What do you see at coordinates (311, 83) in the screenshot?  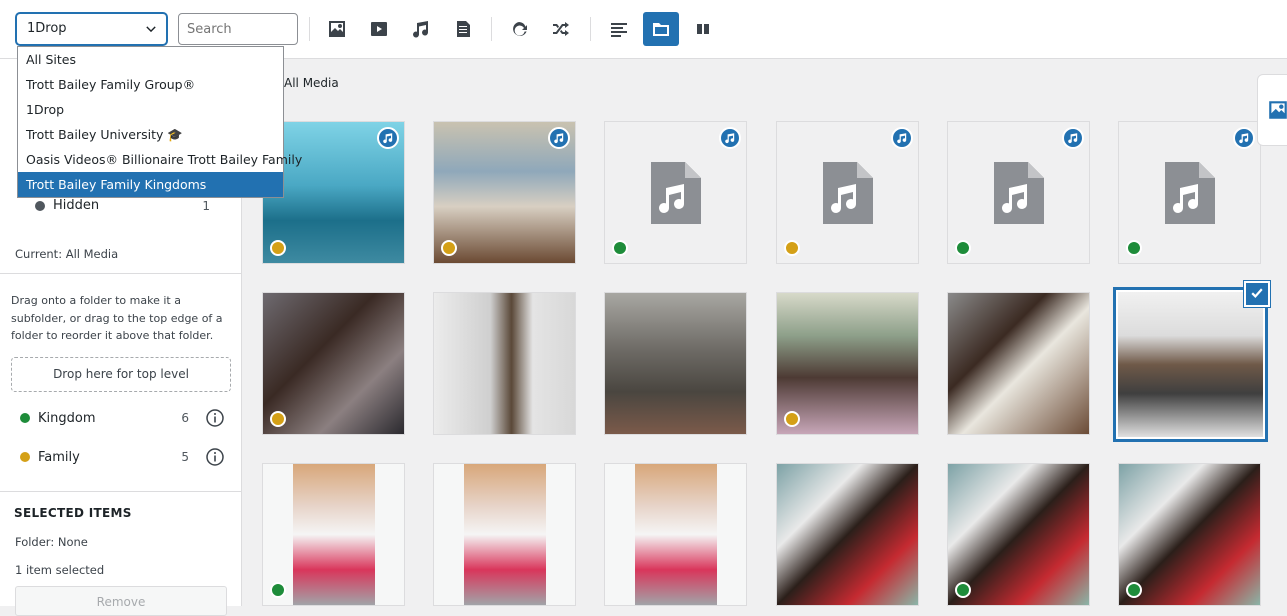 I see `breadcrumb: All Media` at bounding box center [311, 83].